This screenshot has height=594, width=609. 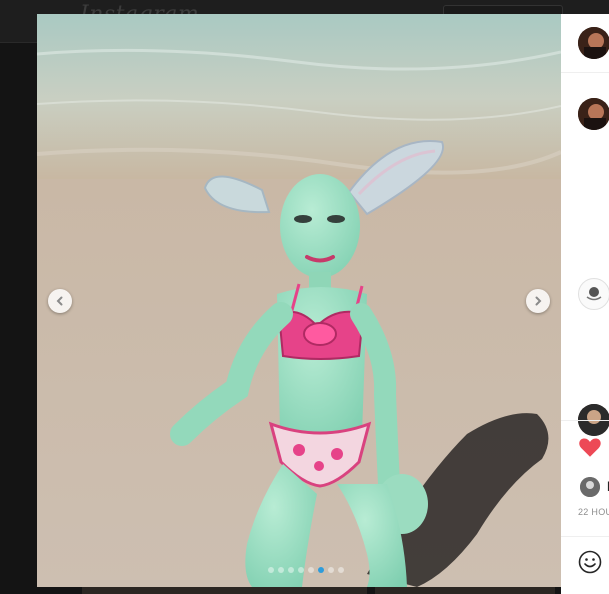 I want to click on carousel-indicator, so click(x=306, y=570).